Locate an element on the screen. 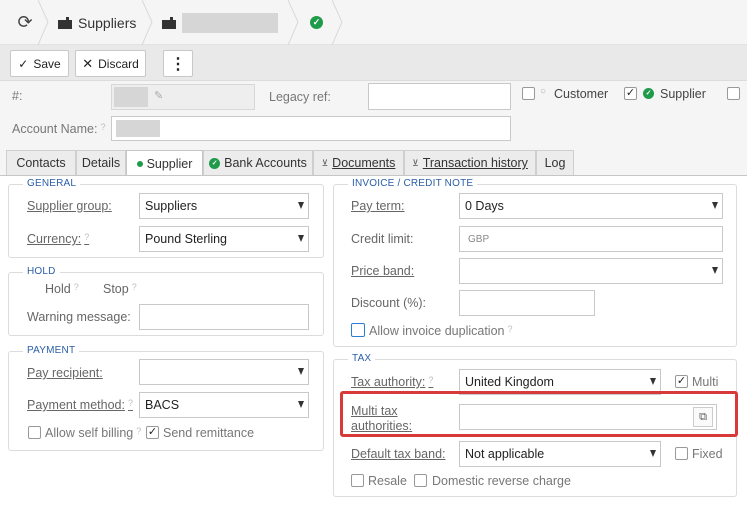 This screenshot has width=747, height=506. warning-message-input is located at coordinates (224, 317).